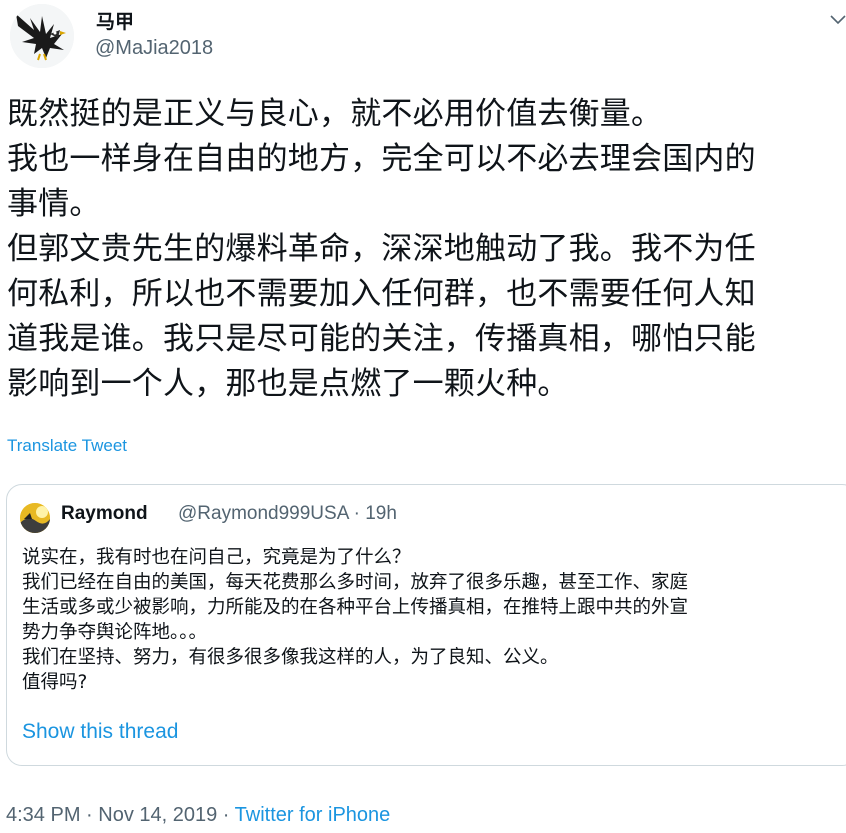 The image size is (846, 833). What do you see at coordinates (154, 48) in the screenshot?
I see `author-handle: @MaJia2018` at bounding box center [154, 48].